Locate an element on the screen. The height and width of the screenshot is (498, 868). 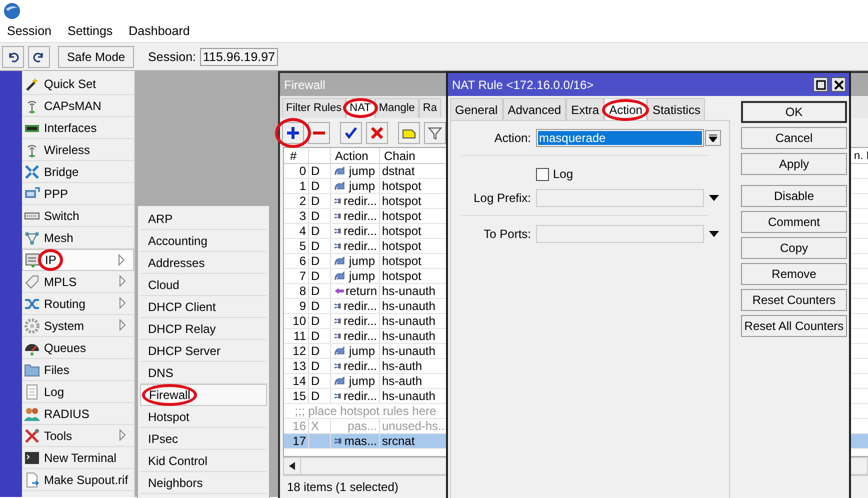
sidebar-item: Log is located at coordinates (78, 392).